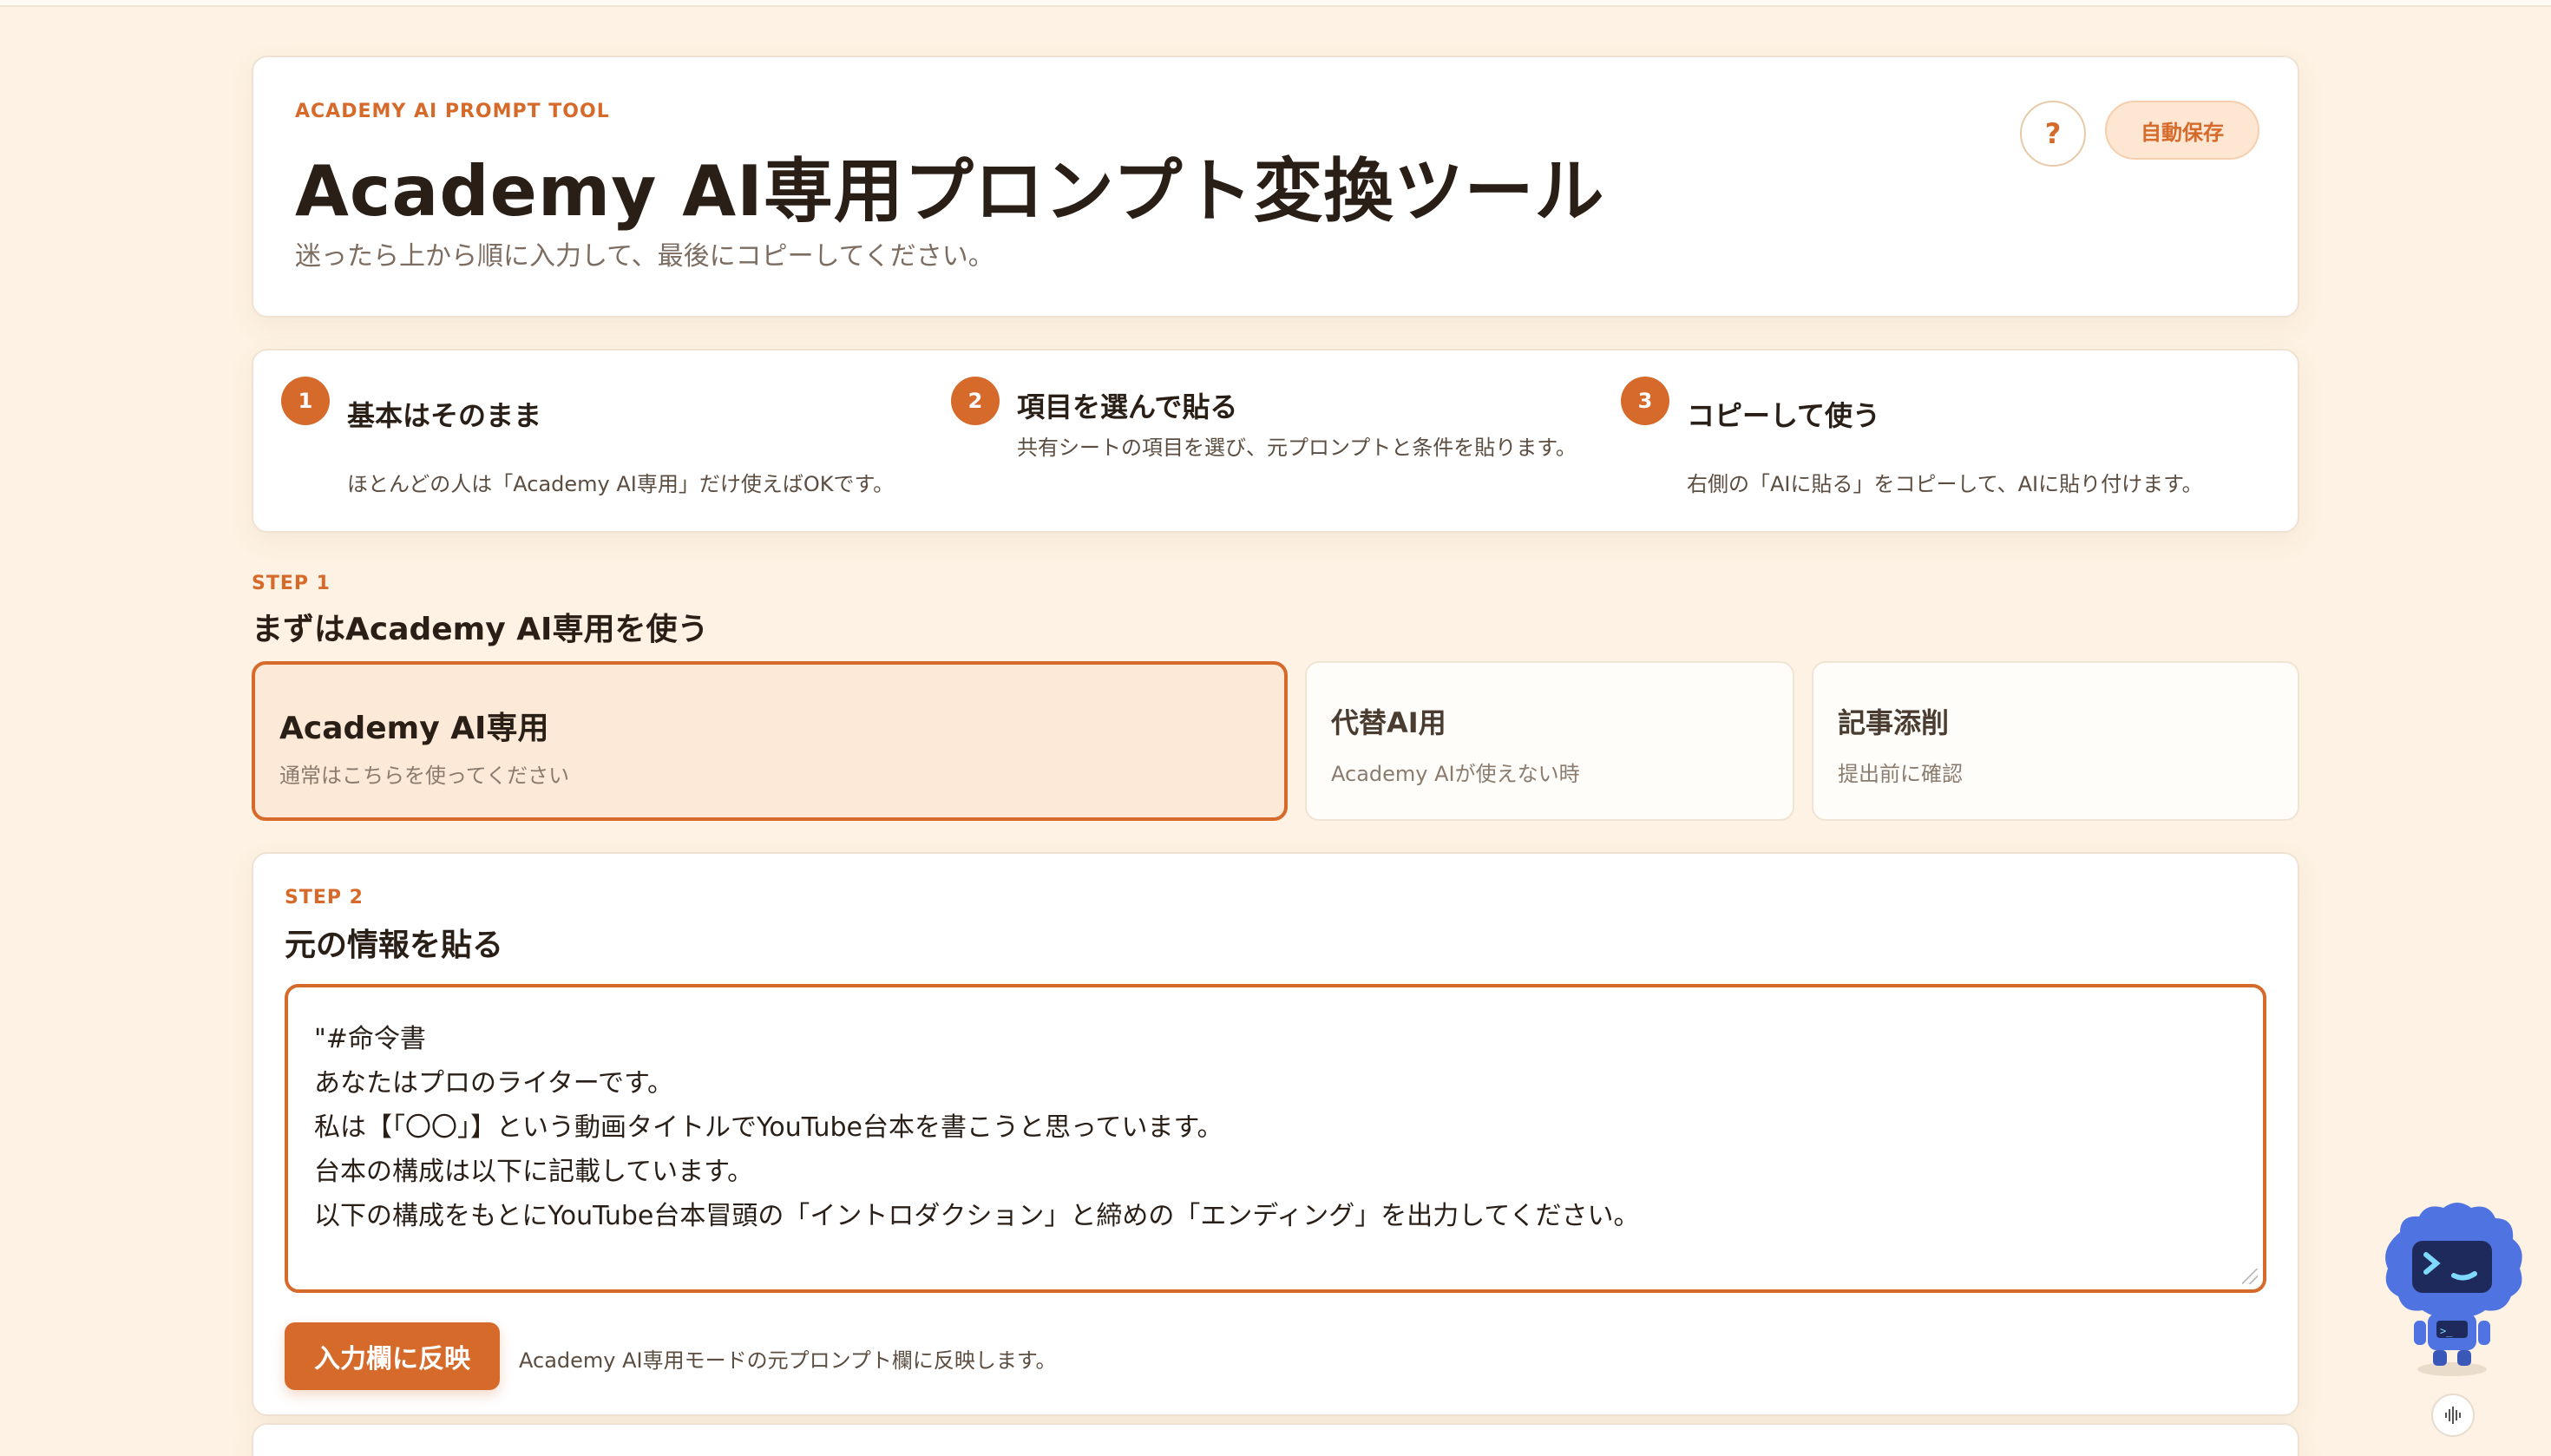 This screenshot has height=1456, width=2551. I want to click on prompt-line: 台本の構成は以下に記載しています。, so click(534, 1172).